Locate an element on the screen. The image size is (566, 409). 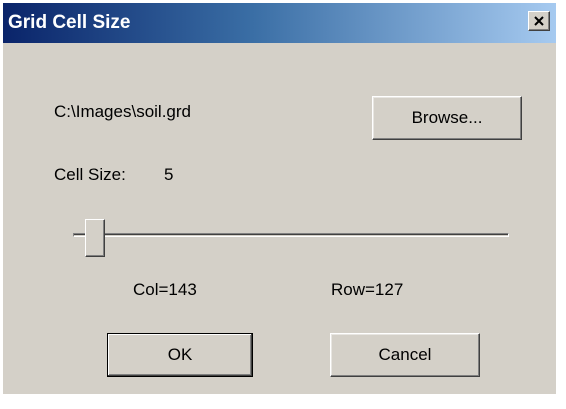
ok-button-label: OK is located at coordinates (180, 354).